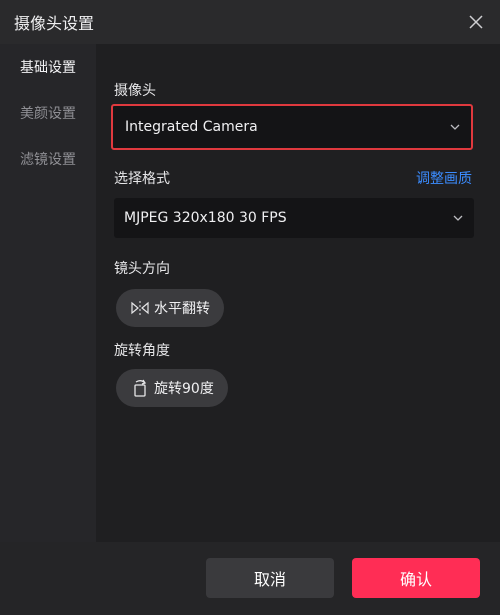  I want to click on format-select: MJPEG 320x180 30 FPS, so click(294, 218).